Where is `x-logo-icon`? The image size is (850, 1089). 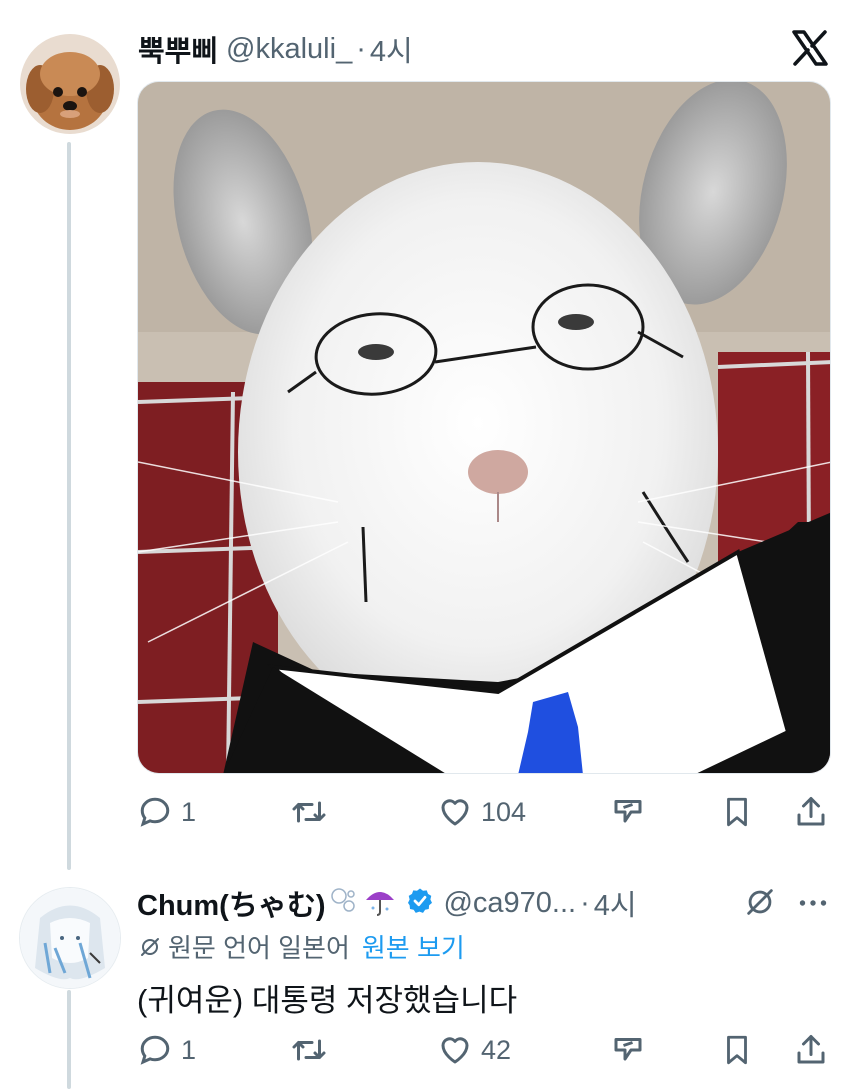
x-logo-icon is located at coordinates (810, 48).